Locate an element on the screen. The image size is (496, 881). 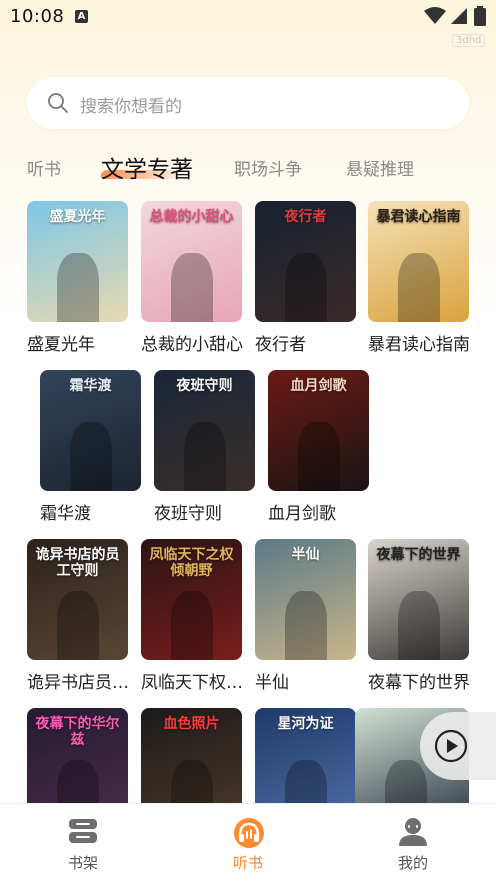
book-cover: 血月剑歌 is located at coordinates (318, 430).